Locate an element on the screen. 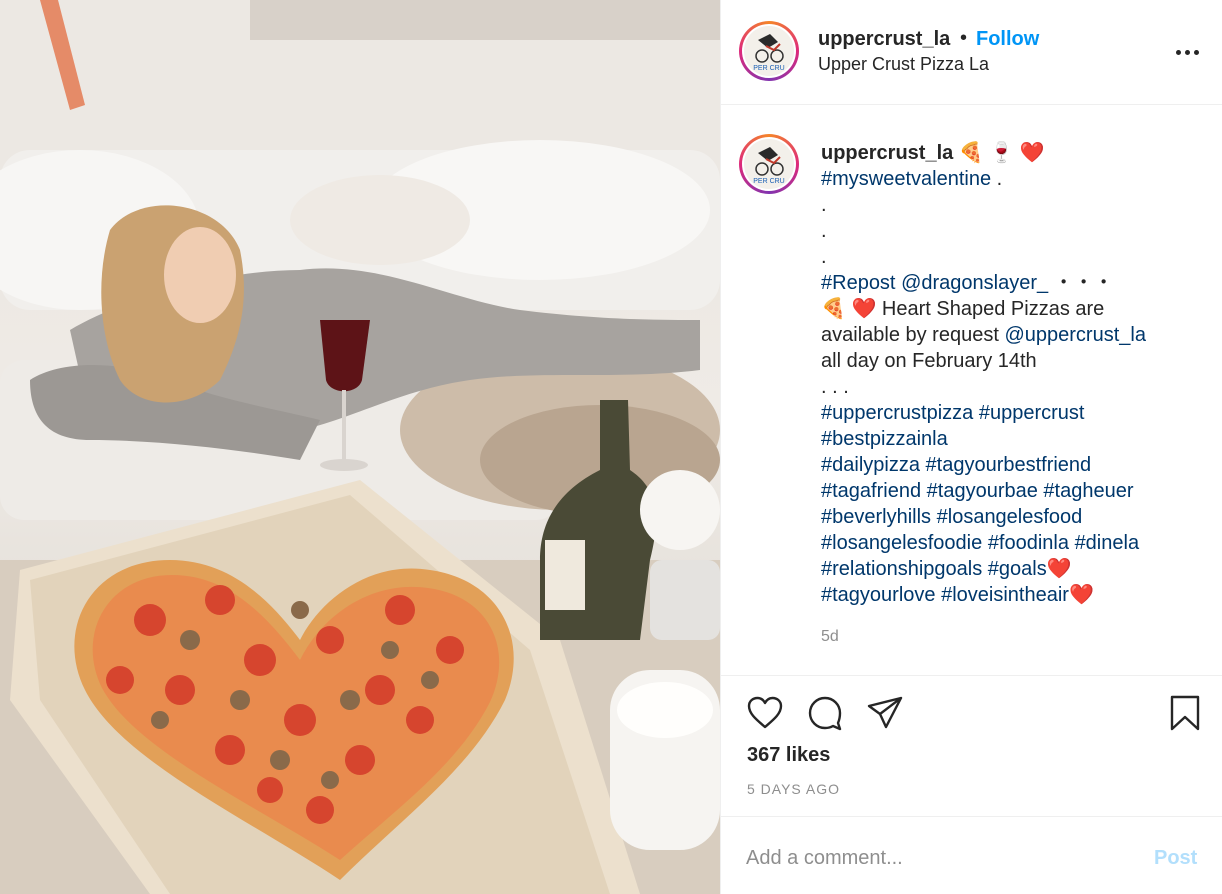 The image size is (1222, 894). hashtag-link: #tagyourbae is located at coordinates (982, 491).